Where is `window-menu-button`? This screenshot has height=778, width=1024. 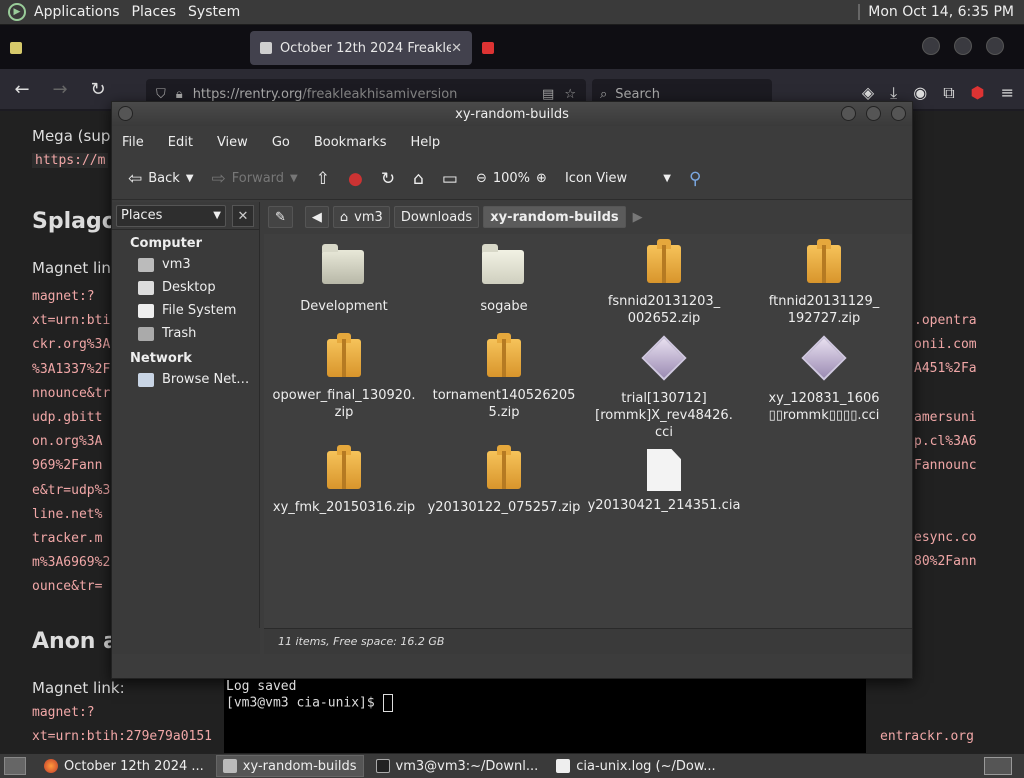 window-menu-button is located at coordinates (125, 113).